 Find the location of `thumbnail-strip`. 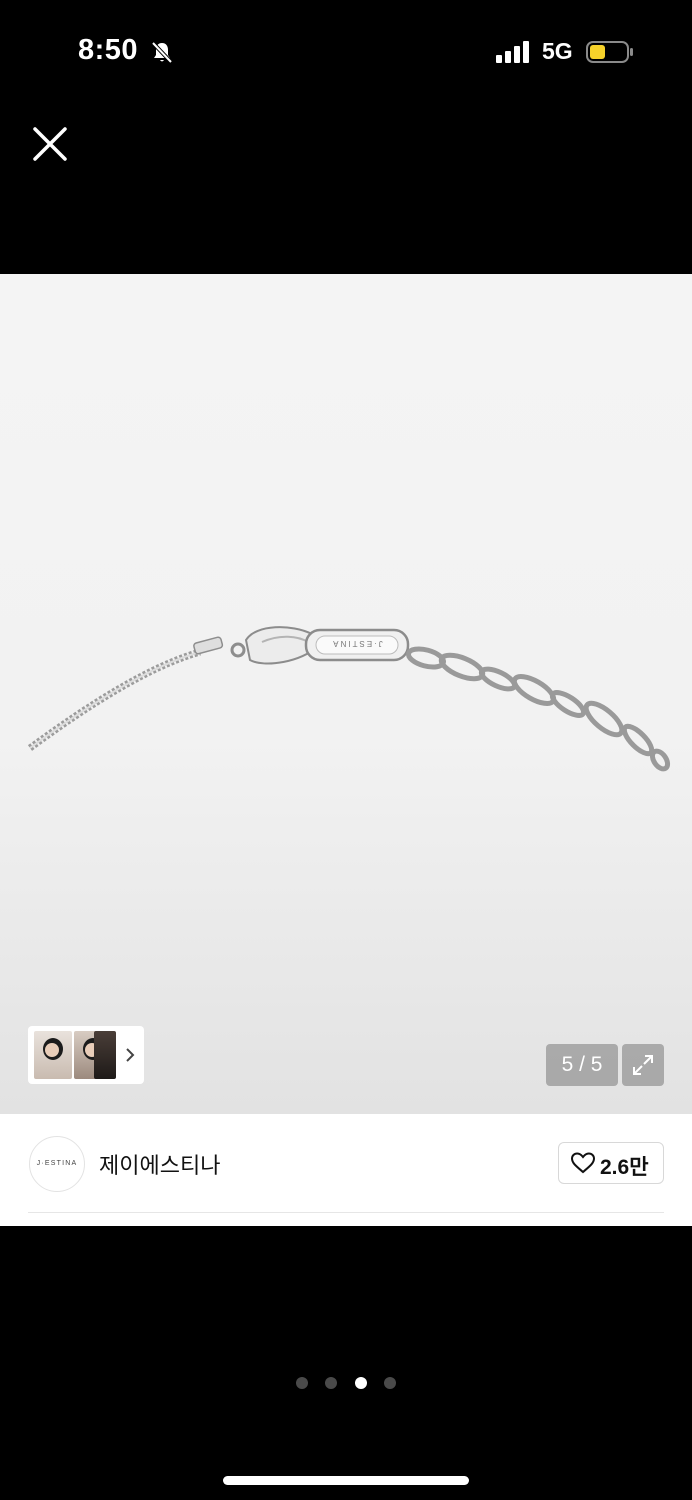

thumbnail-strip is located at coordinates (86, 1055).